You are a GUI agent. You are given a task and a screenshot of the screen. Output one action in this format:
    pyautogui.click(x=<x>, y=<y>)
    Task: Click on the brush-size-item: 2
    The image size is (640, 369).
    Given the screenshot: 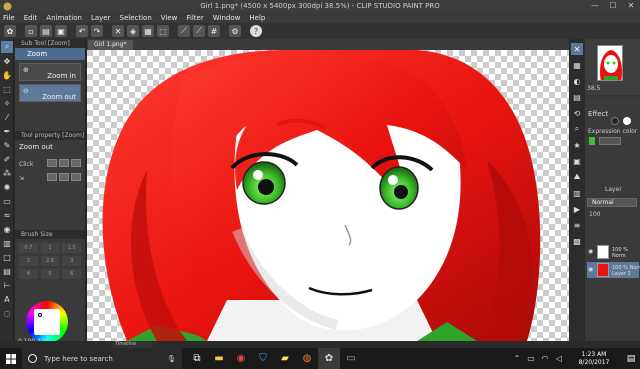 What is the action you would take?
    pyautogui.click(x=28, y=261)
    